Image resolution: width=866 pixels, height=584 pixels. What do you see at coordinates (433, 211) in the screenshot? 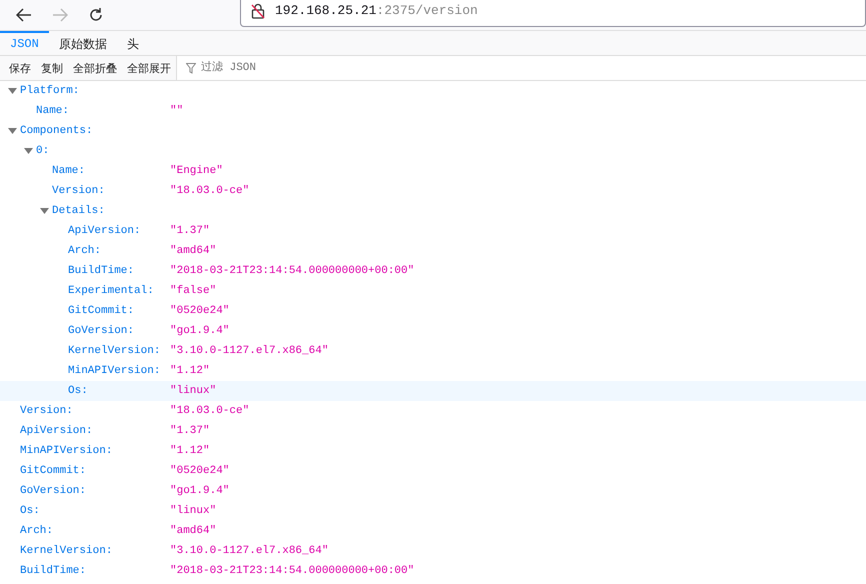
I see `json-row: Details:` at bounding box center [433, 211].